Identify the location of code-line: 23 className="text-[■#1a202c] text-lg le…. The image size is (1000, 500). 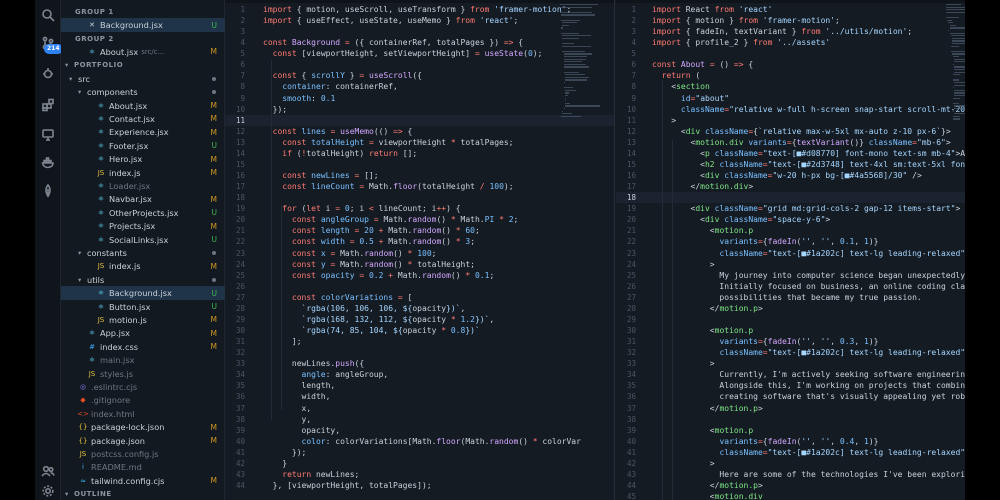
(790, 253).